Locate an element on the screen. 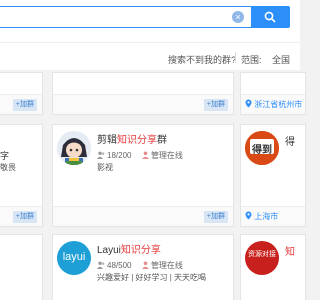 The image size is (320, 300). group-avatar: 资源对接 is located at coordinates (262, 258).